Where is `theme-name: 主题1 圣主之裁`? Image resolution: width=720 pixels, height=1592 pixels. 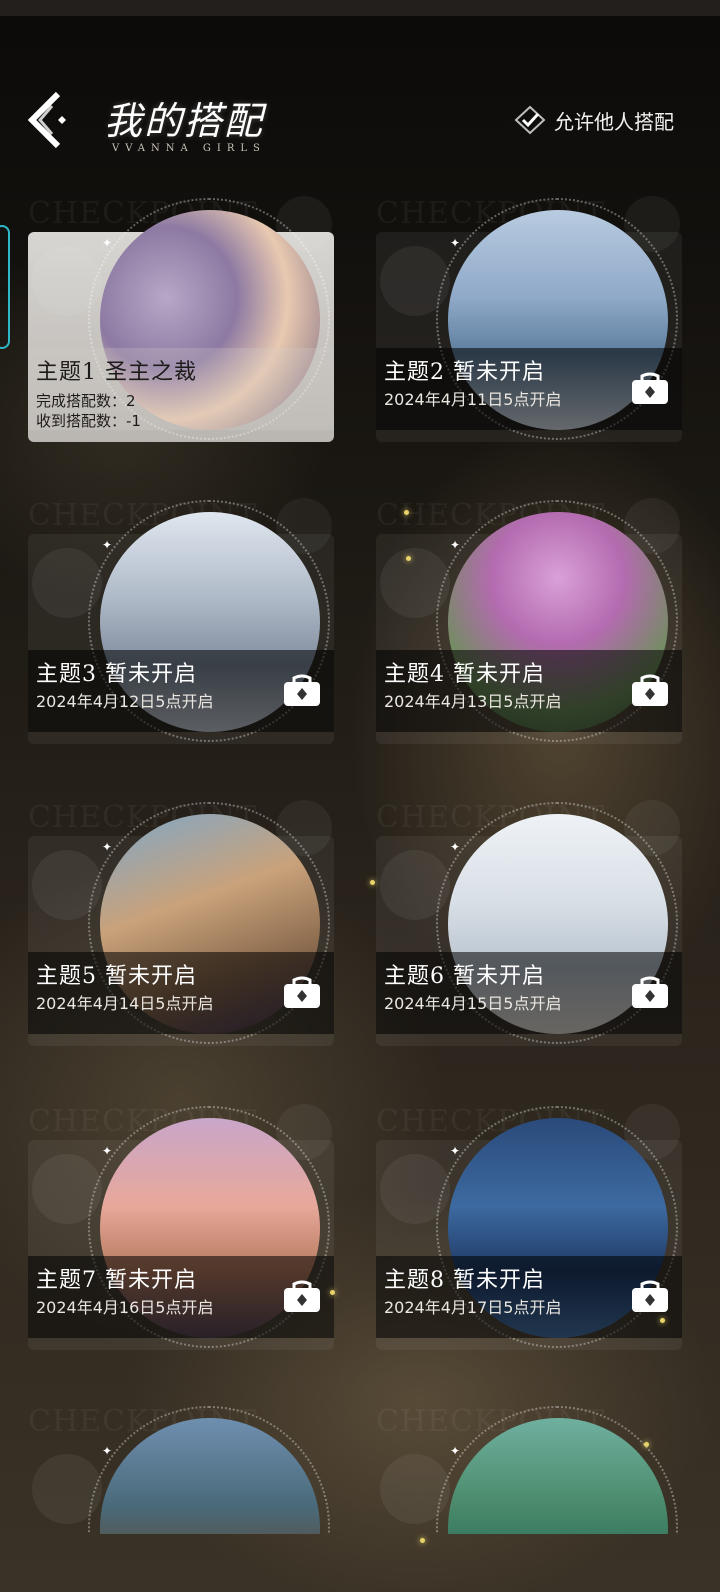 theme-name: 主题1 圣主之裁 is located at coordinates (116, 372).